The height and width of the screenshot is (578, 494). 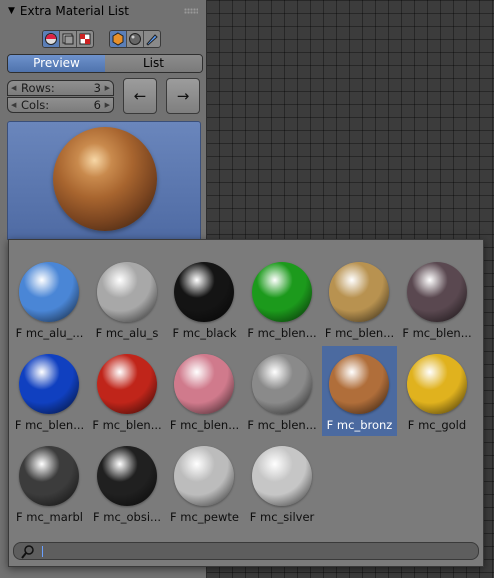 What do you see at coordinates (11, 11) in the screenshot?
I see `collapse-triangle-icon: ▼` at bounding box center [11, 11].